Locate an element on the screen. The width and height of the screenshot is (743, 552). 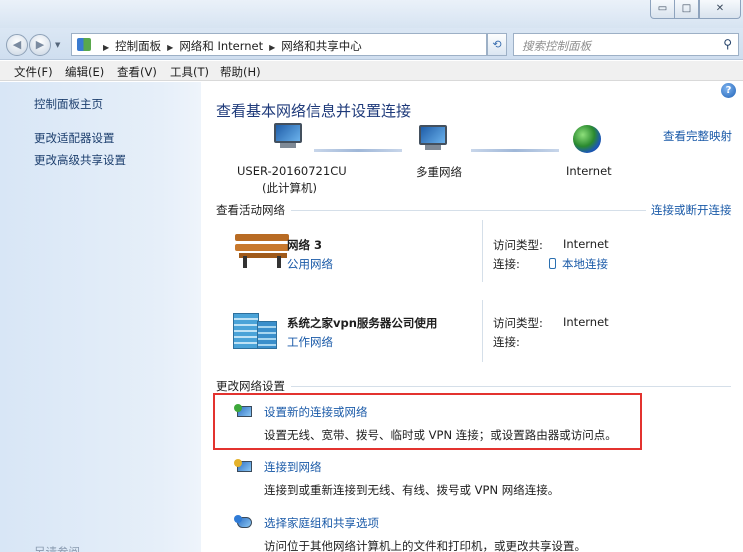
work-network-building-icon is located at coordinates (256, 329).